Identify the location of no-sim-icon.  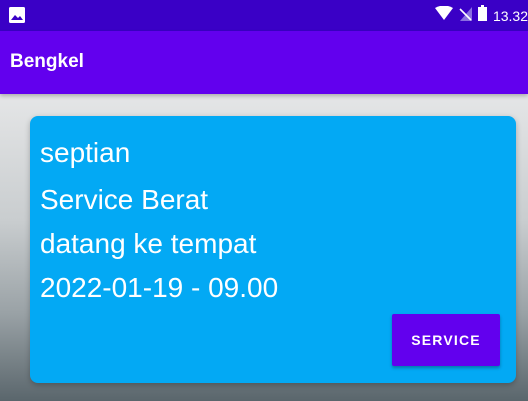
(465, 16).